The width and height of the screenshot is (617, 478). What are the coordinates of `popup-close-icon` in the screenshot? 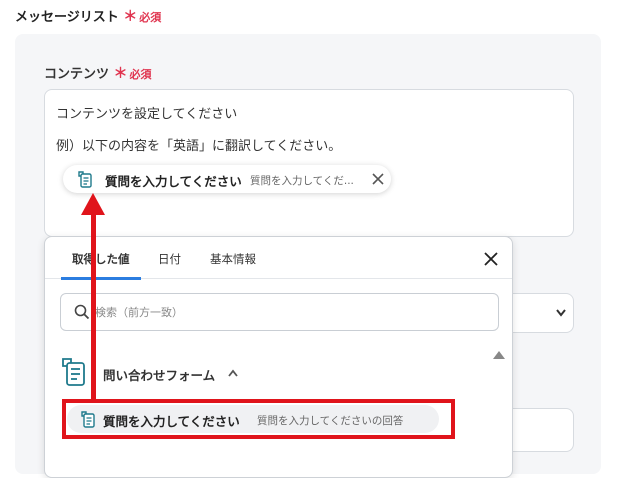 It's located at (491, 259).